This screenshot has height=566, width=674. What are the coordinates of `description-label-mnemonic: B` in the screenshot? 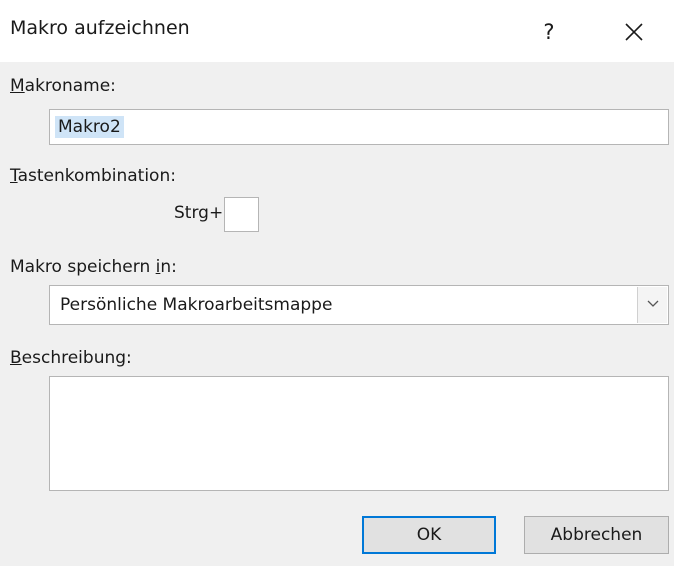 It's located at (16, 358).